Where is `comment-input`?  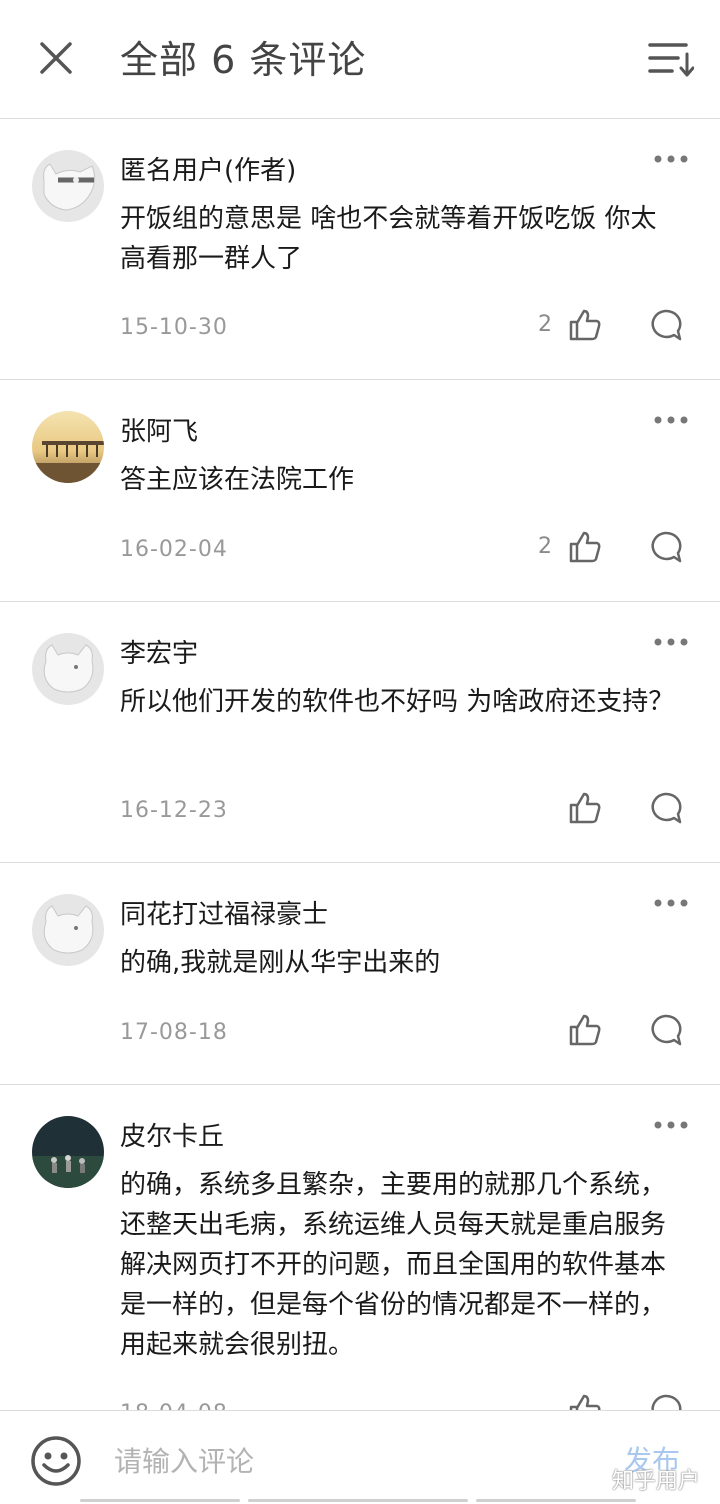
comment-input is located at coordinates (334, 1461).